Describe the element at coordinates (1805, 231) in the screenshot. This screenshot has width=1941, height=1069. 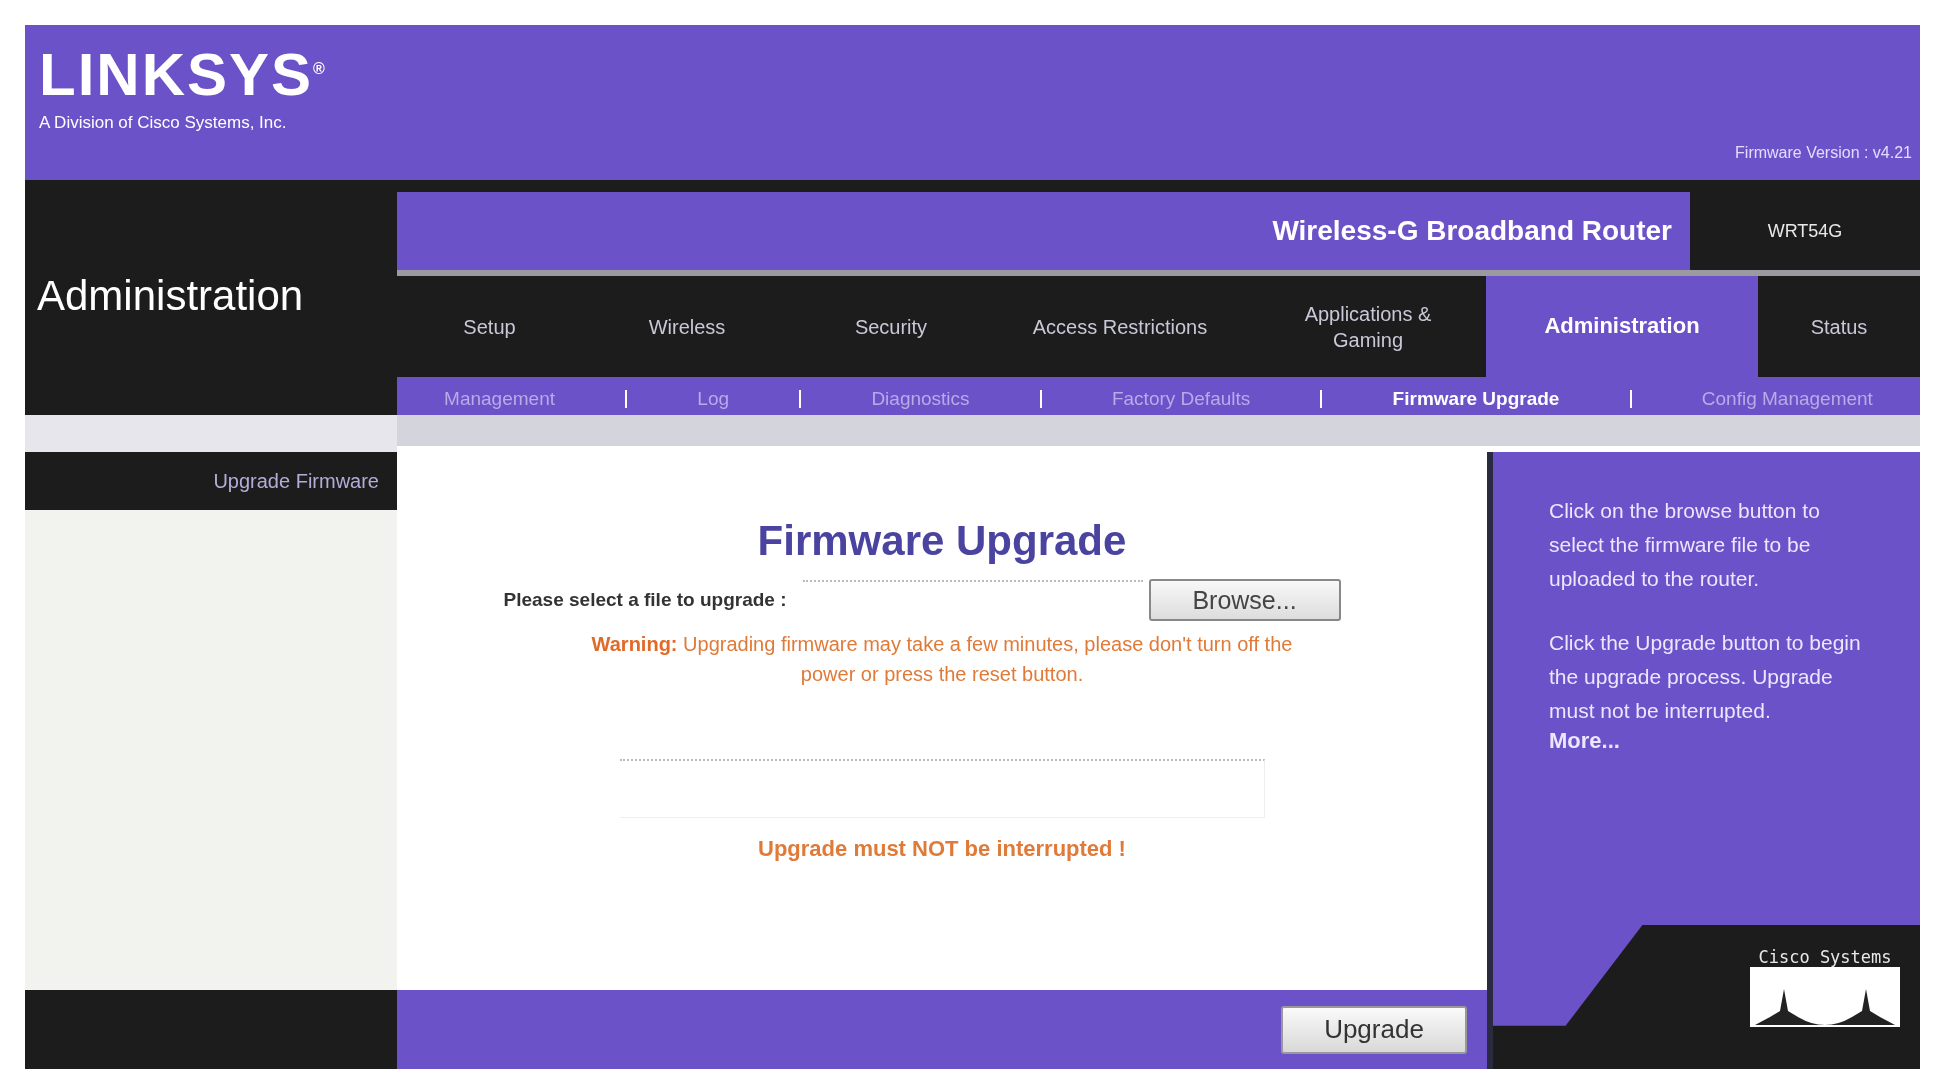
I see `model-name: WRT54G` at that location.